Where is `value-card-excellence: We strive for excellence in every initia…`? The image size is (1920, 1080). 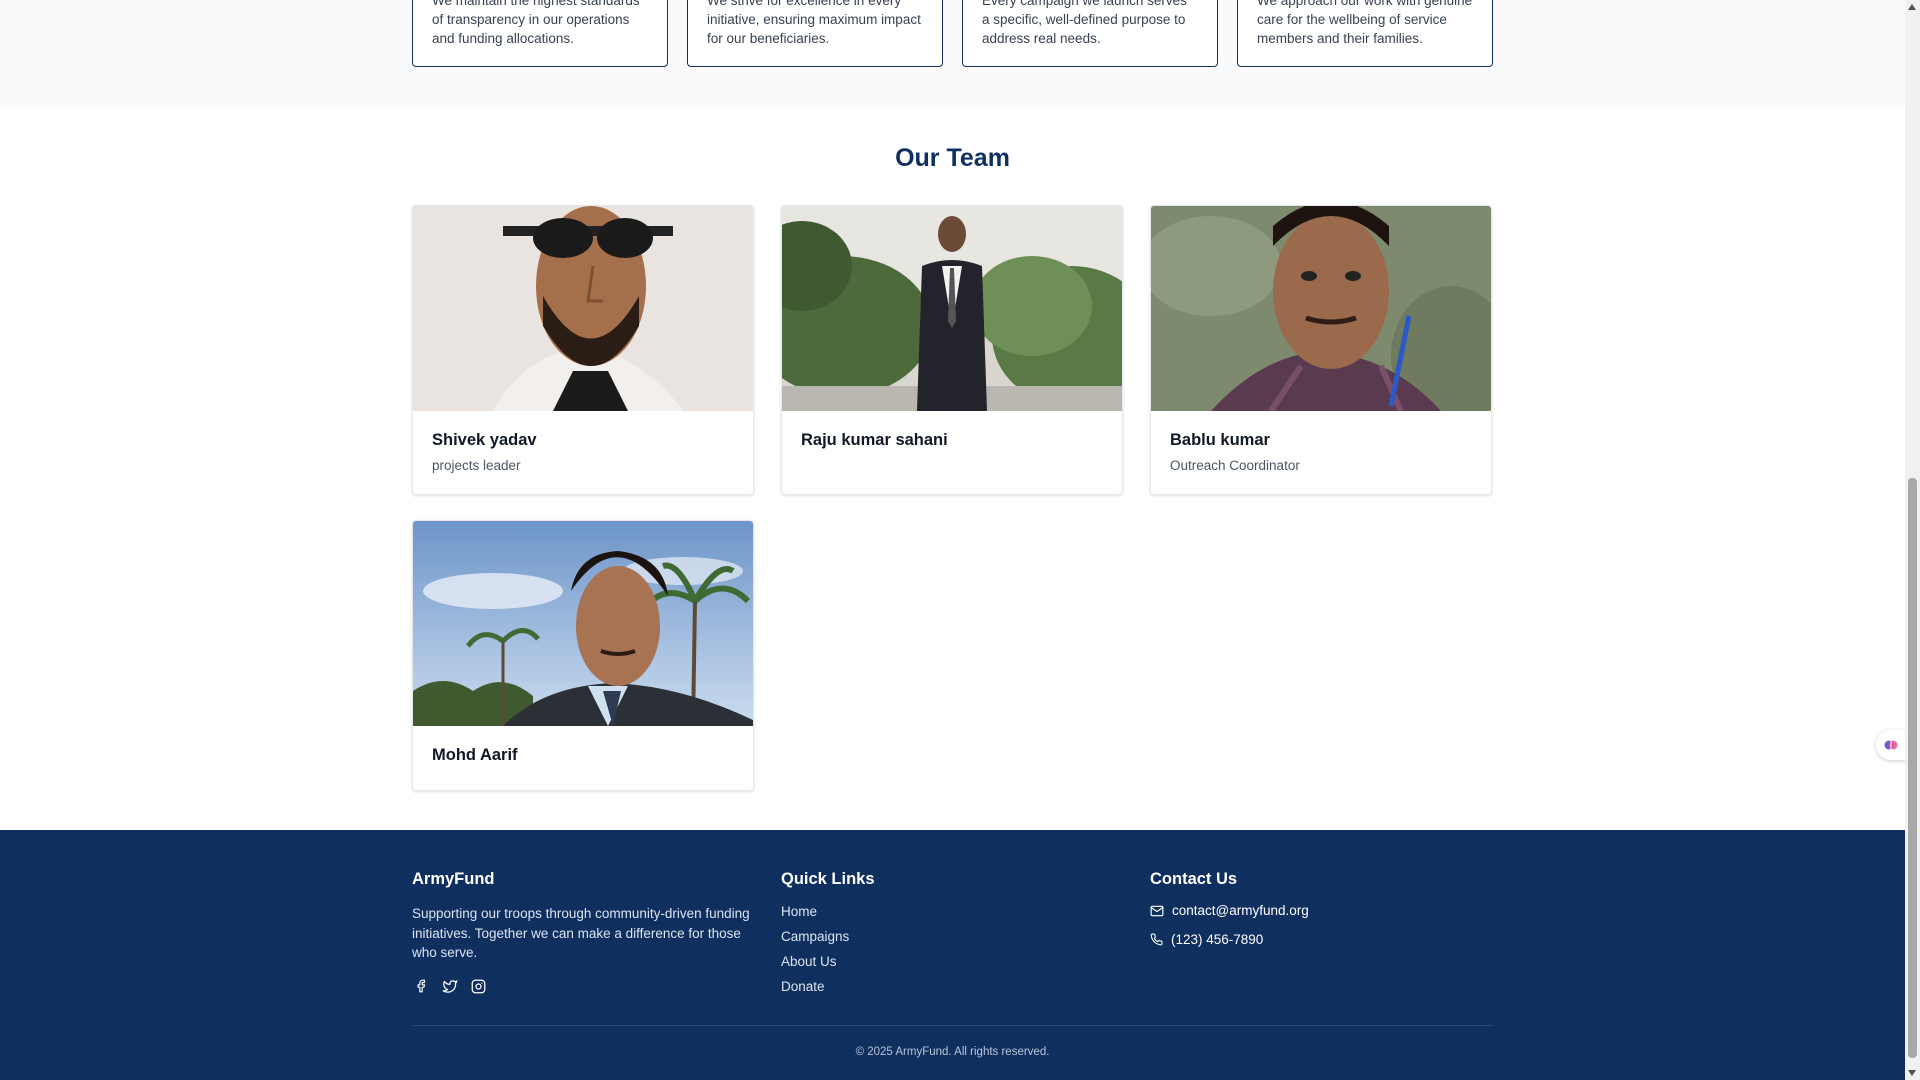
value-card-excellence: We strive for excellence in every initia… is located at coordinates (815, 33).